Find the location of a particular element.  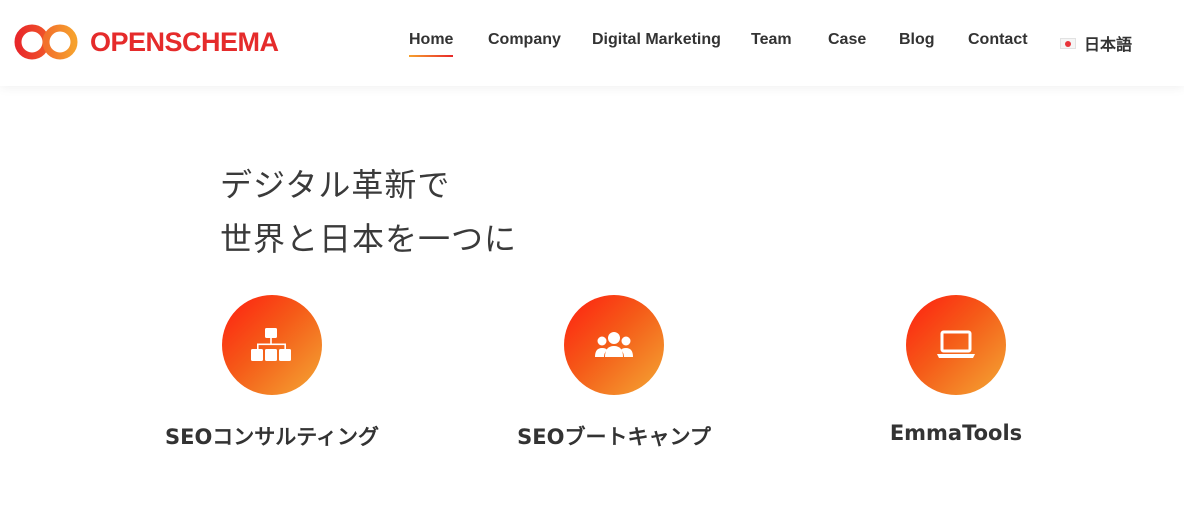

sitemap-icon is located at coordinates (271, 344).